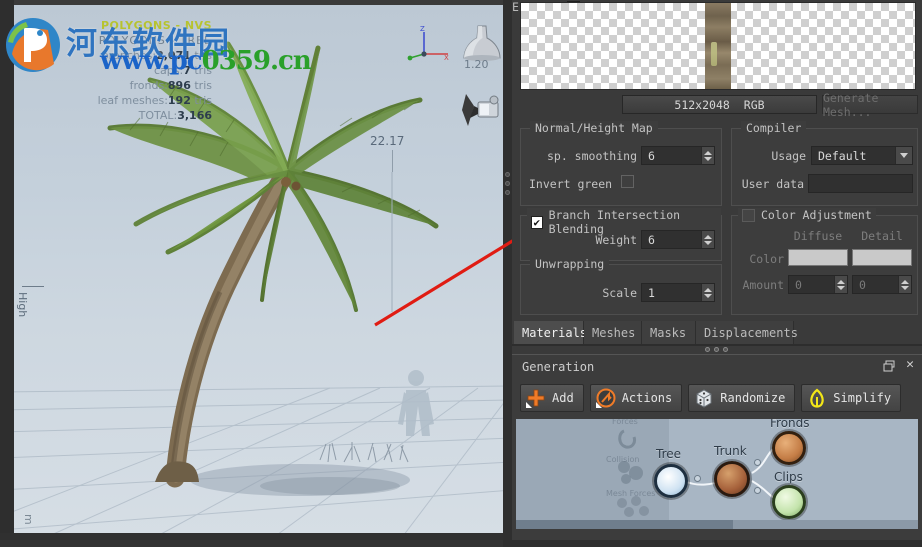 Image resolution: width=922 pixels, height=547 pixels. What do you see at coordinates (889, 366) in the screenshot?
I see `restore-icon` at bounding box center [889, 366].